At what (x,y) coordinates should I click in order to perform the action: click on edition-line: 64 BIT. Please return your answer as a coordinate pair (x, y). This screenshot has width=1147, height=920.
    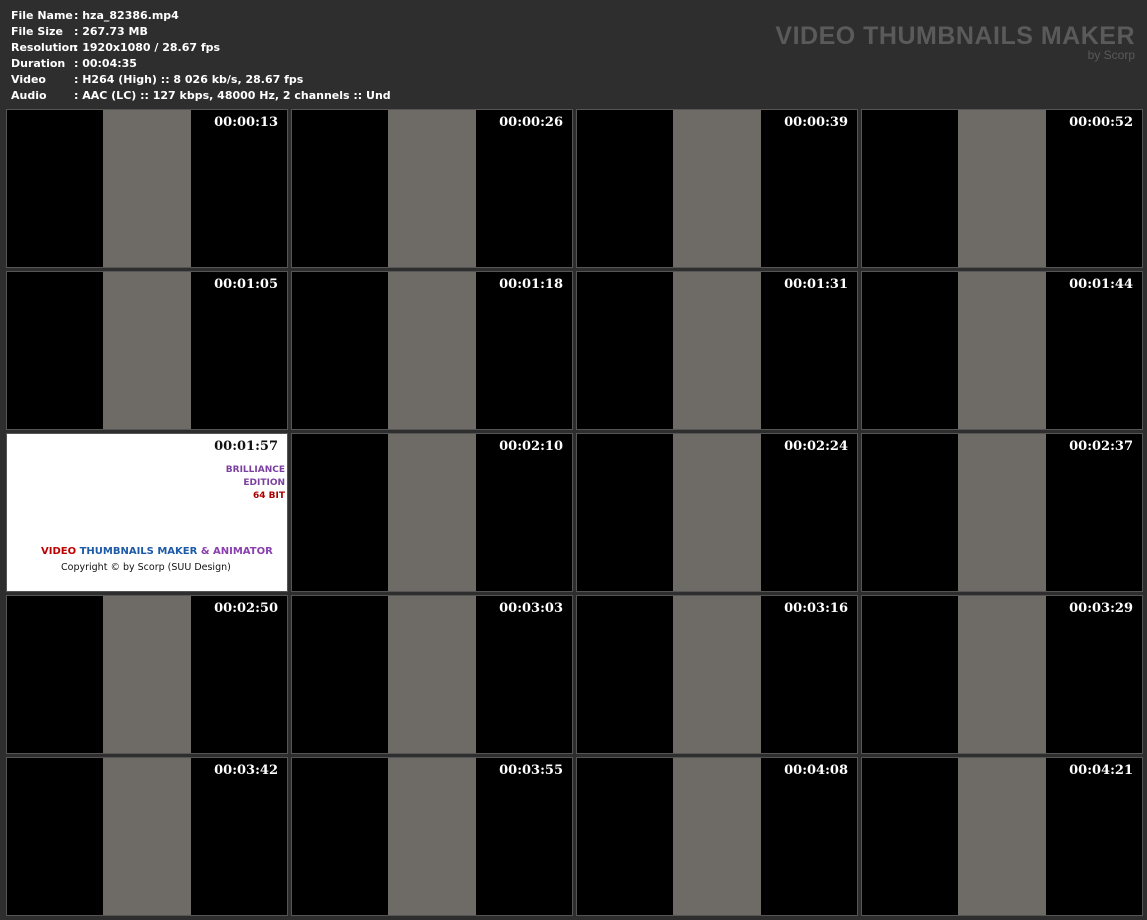
    Looking at the image, I should click on (268, 496).